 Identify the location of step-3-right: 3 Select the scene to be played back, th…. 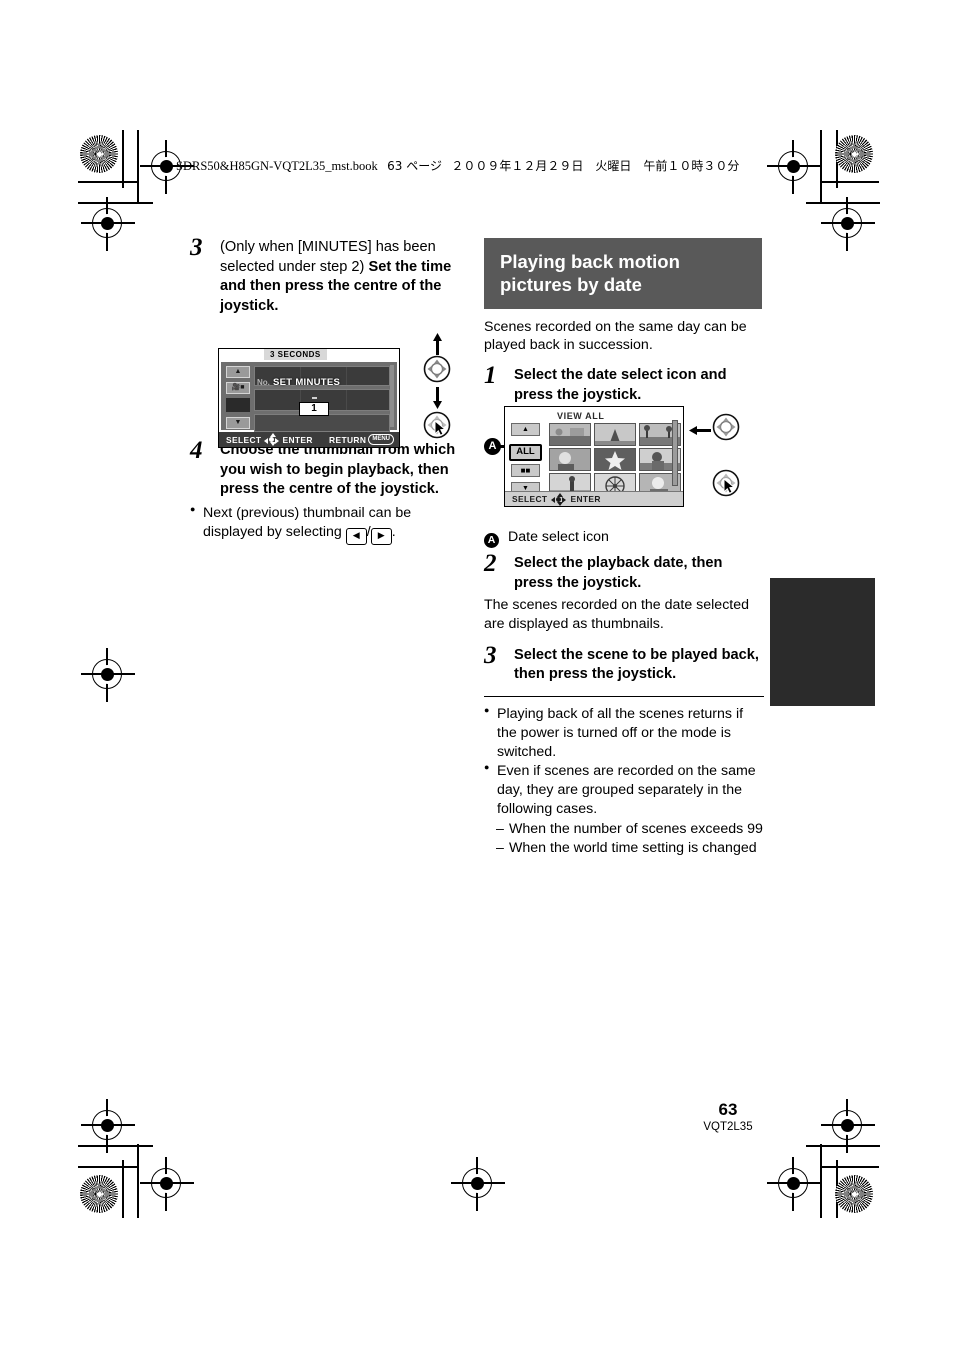
(624, 663).